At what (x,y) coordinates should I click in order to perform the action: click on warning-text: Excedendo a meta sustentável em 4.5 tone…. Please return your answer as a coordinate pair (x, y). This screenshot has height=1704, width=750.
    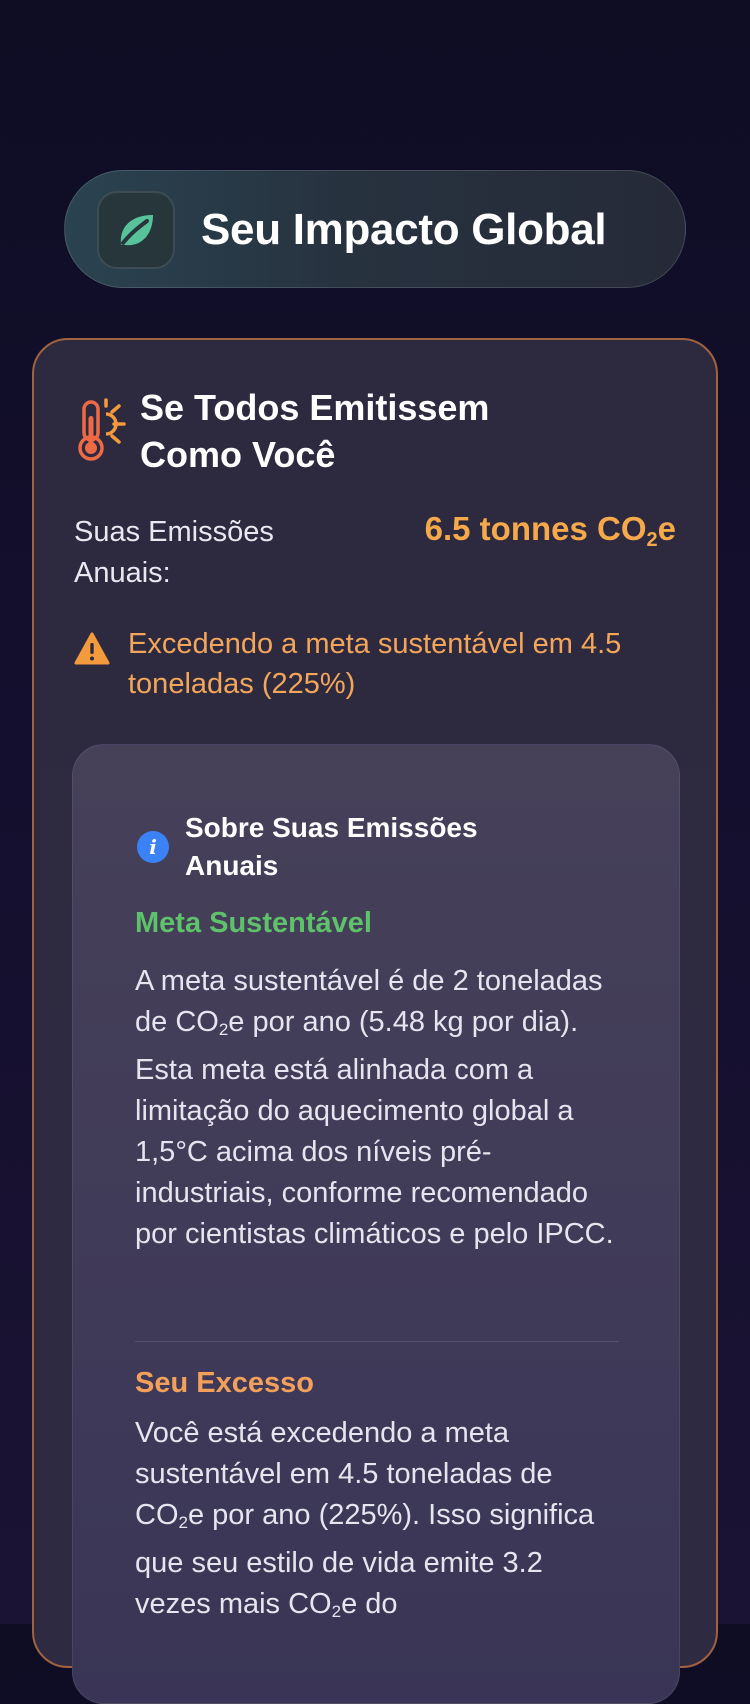
    Looking at the image, I should click on (375, 664).